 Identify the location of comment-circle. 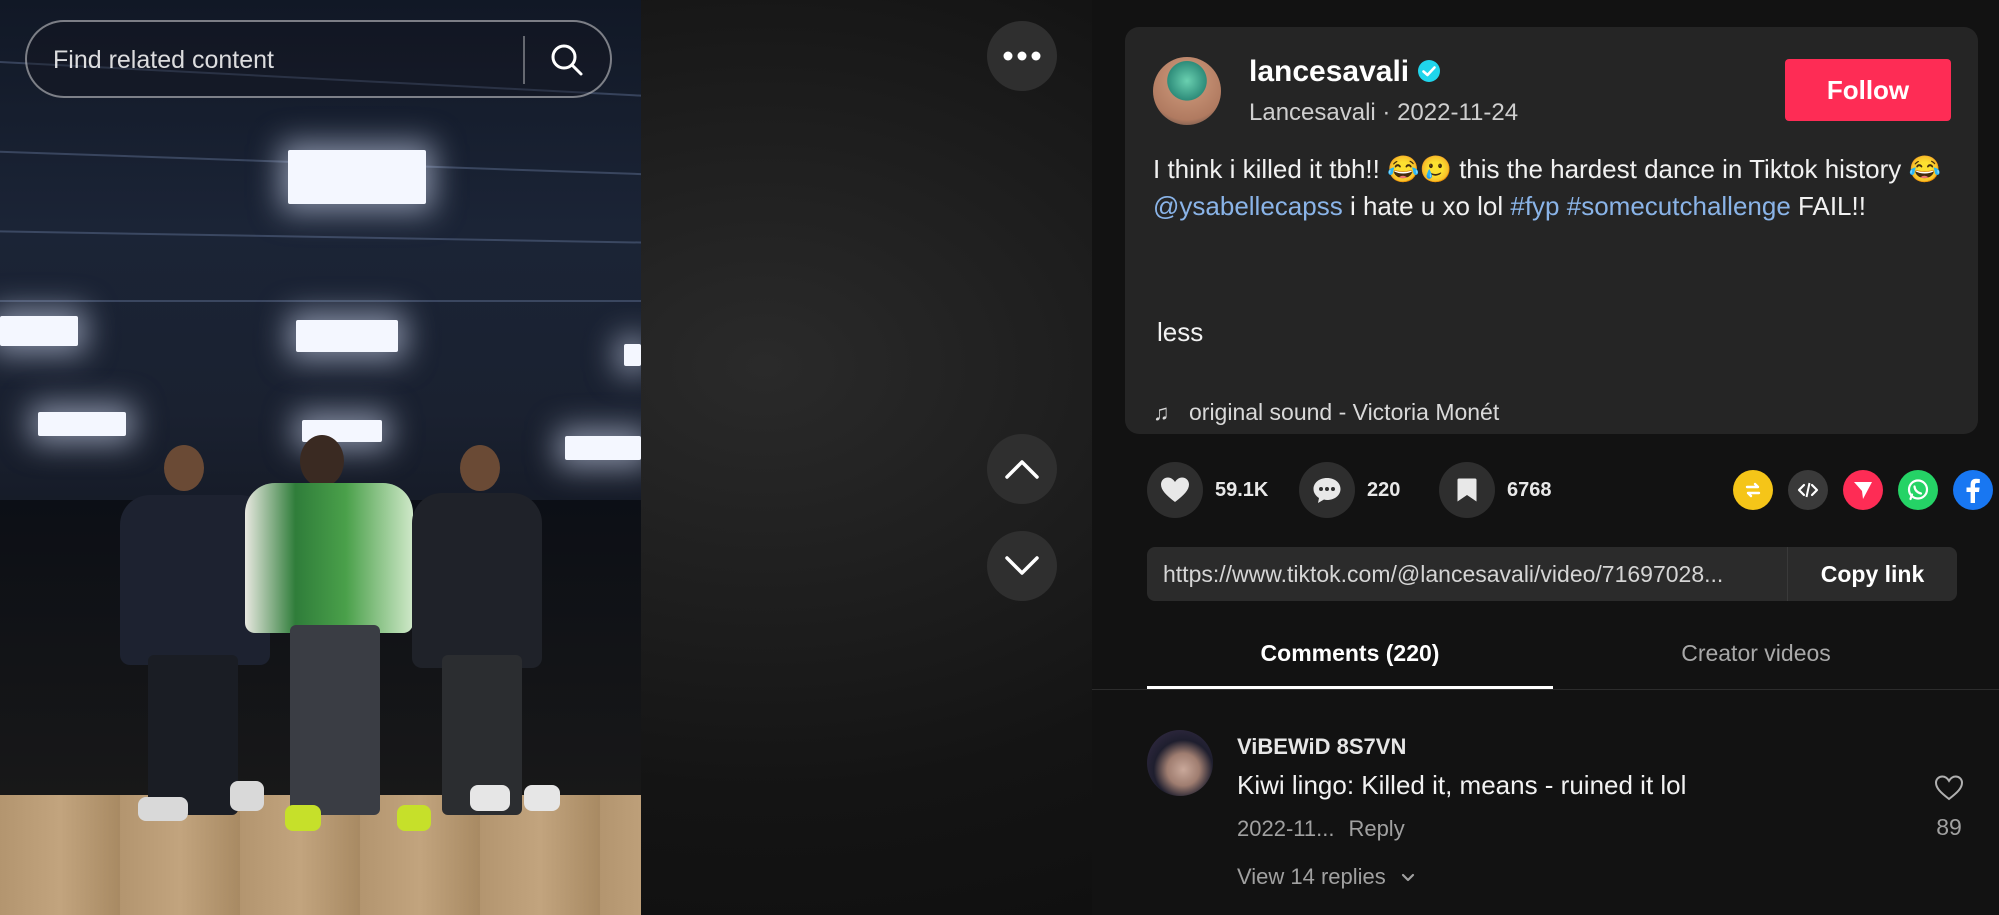
(1327, 490).